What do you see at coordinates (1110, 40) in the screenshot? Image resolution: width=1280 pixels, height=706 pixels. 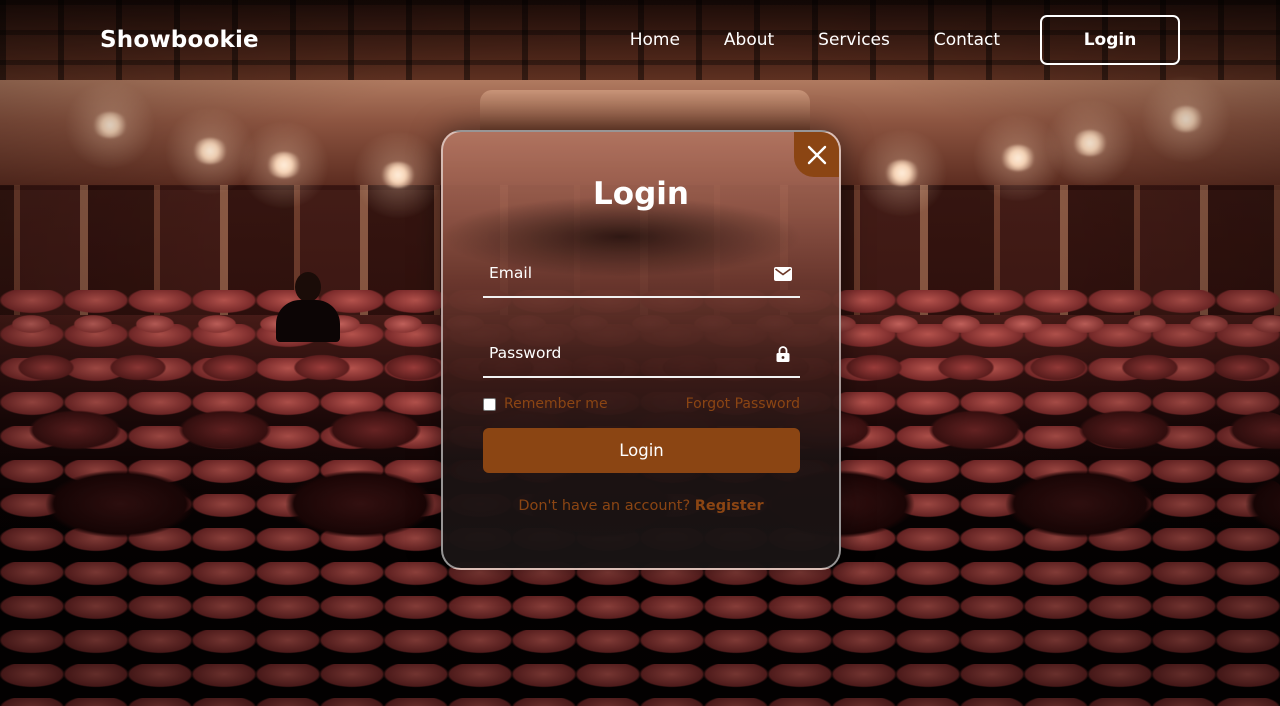 I see `header-login-button: Login` at bounding box center [1110, 40].